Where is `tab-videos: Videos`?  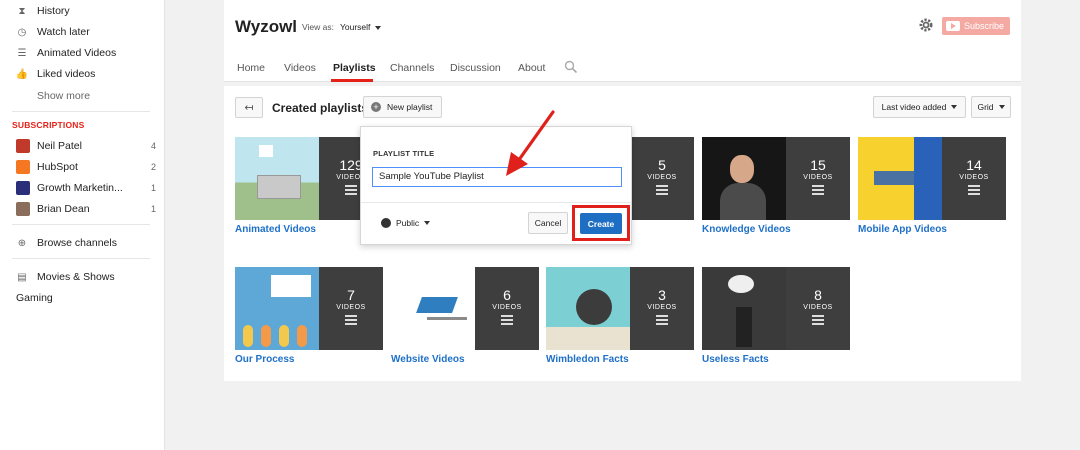 tab-videos: Videos is located at coordinates (300, 68).